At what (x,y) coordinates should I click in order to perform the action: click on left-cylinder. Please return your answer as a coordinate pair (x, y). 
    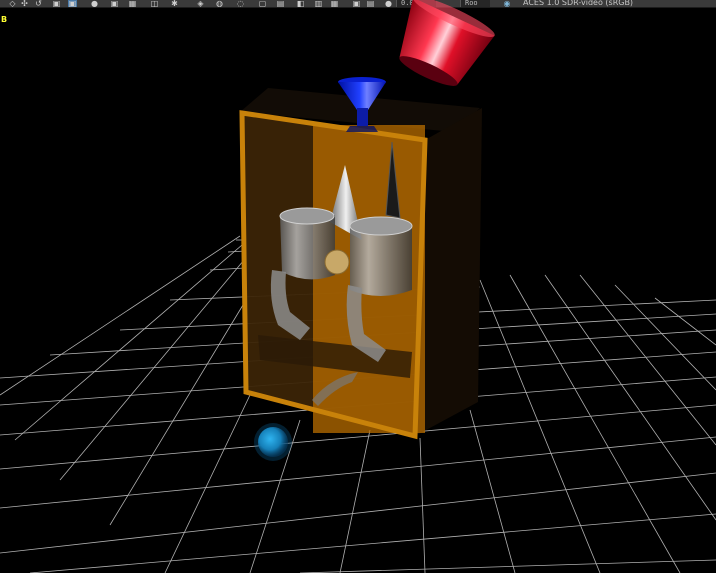
    Looking at the image, I should click on (307, 247).